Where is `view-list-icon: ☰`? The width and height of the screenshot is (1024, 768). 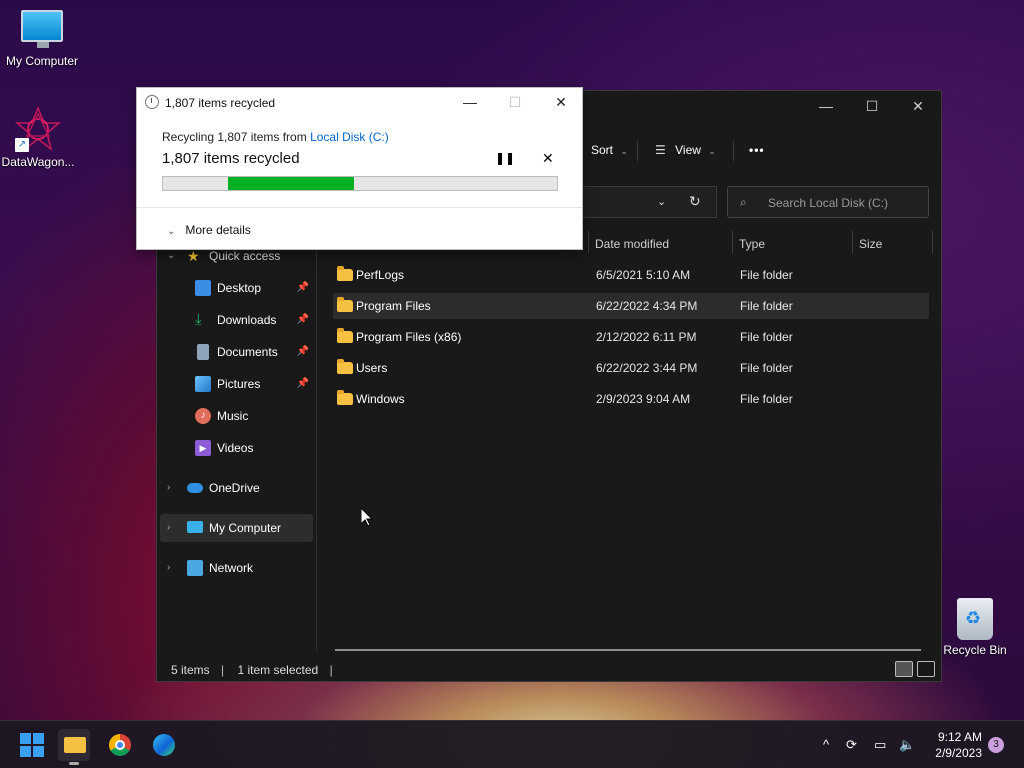 view-list-icon: ☰ is located at coordinates (660, 150).